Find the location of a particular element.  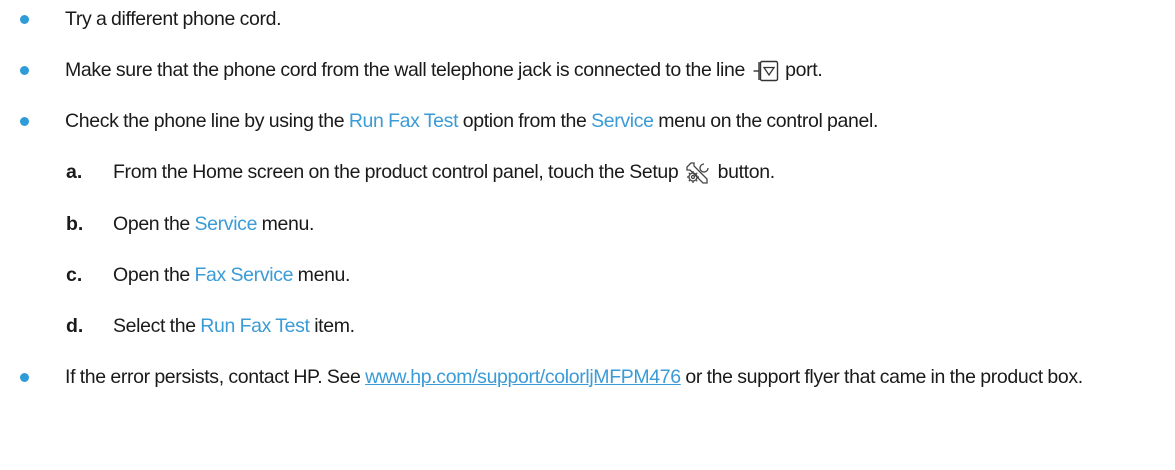

step-letter: d. is located at coordinates (75, 326).